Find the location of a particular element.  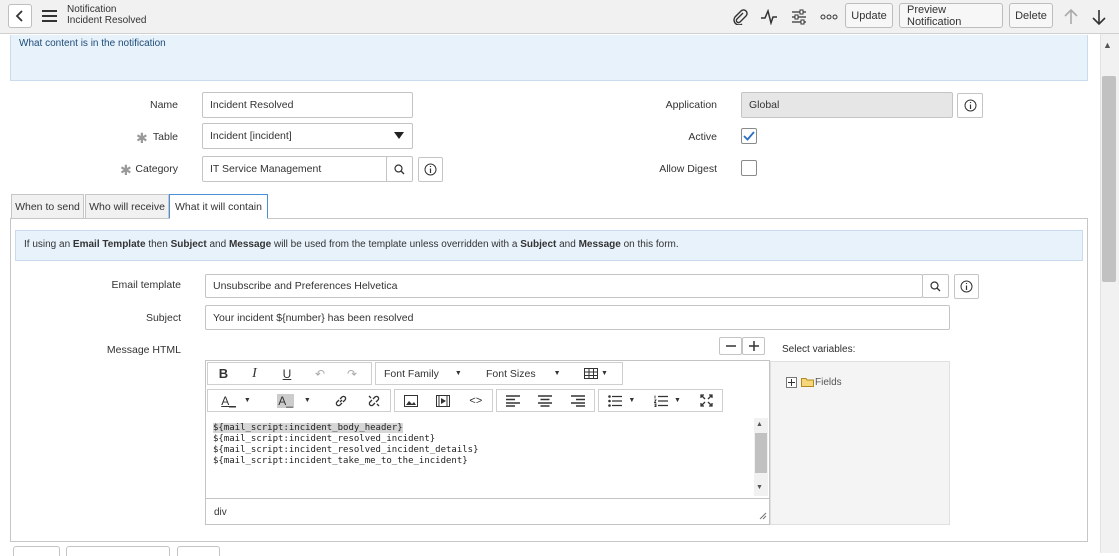

numbered-list-button: ▼ is located at coordinates (668, 400).